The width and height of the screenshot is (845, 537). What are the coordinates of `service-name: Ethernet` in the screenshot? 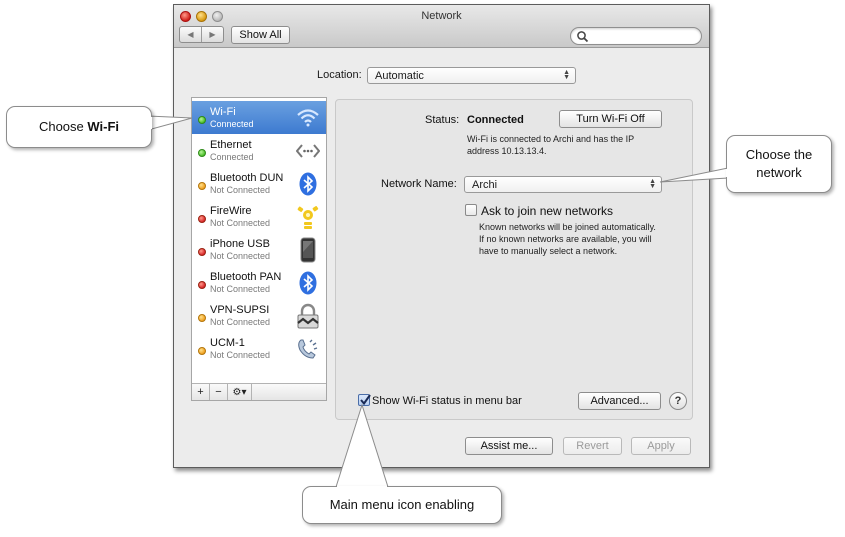 It's located at (231, 145).